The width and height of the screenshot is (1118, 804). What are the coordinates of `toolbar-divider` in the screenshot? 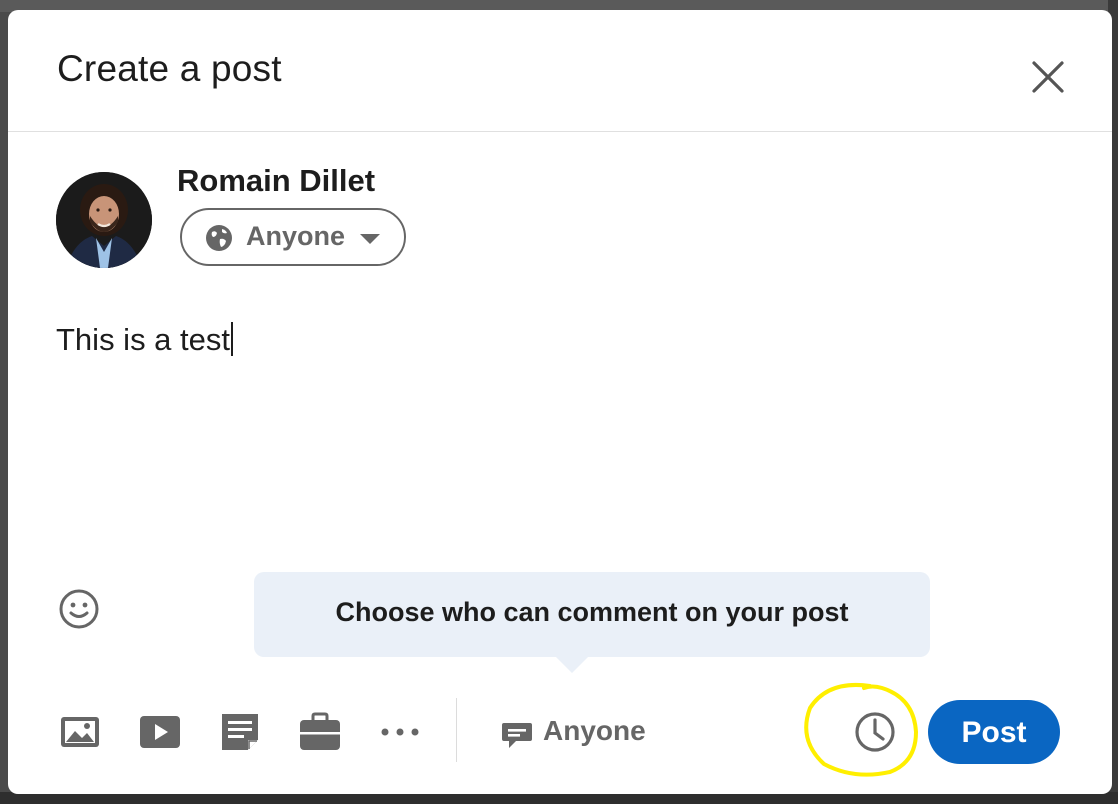 It's located at (456, 730).